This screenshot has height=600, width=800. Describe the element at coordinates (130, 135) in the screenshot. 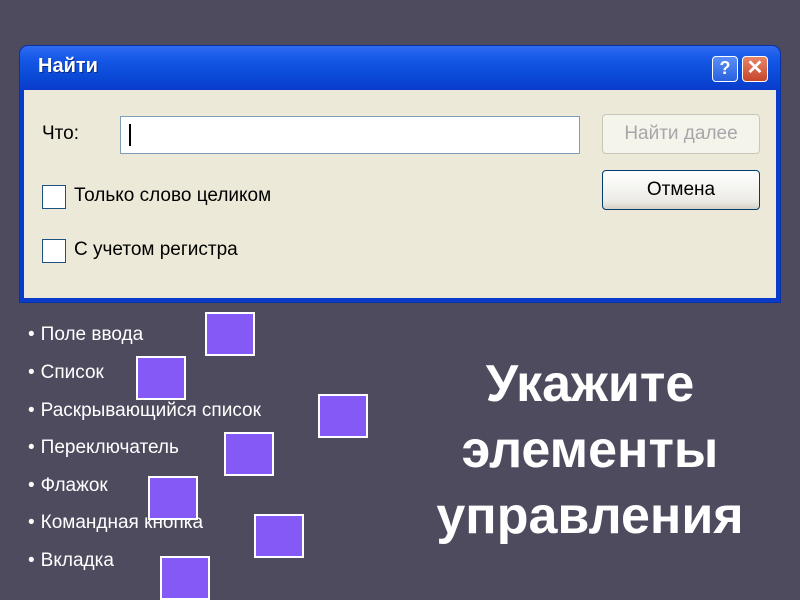

I see `text-caret` at that location.